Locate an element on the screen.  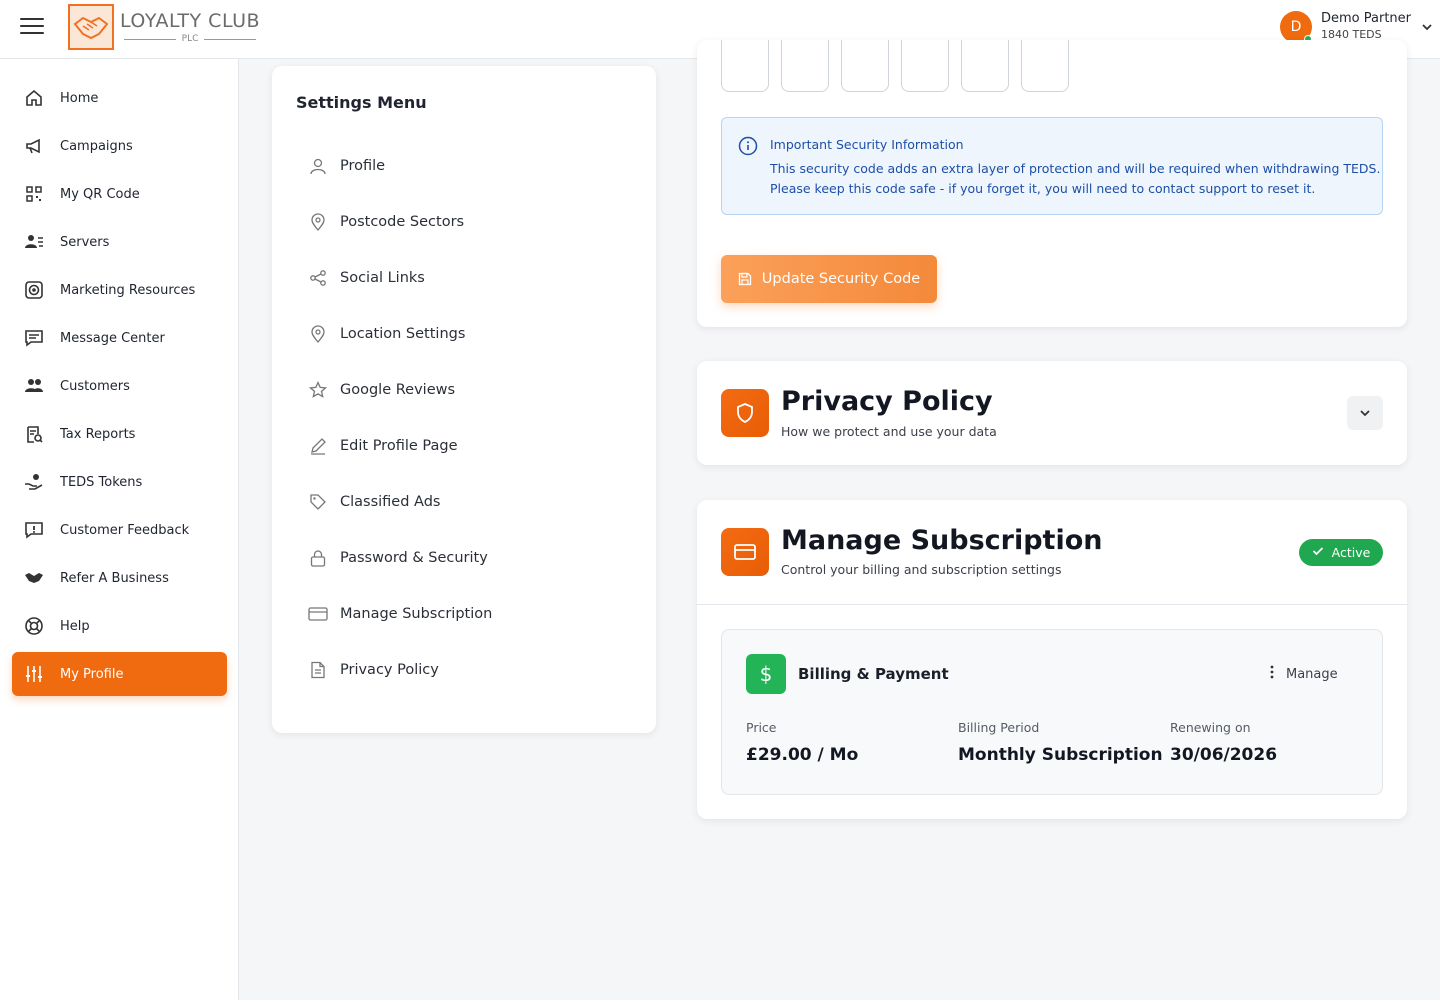
sidebar-item-teds-tokens: TEDS Tokens is located at coordinates (119, 482).